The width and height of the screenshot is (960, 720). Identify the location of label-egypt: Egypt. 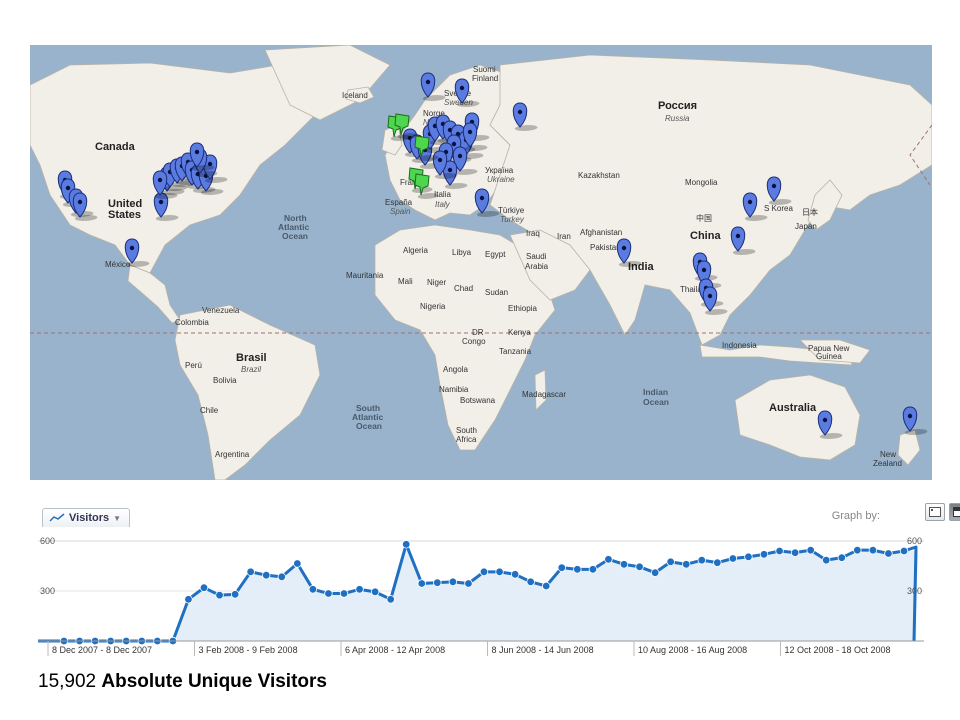
(495, 254).